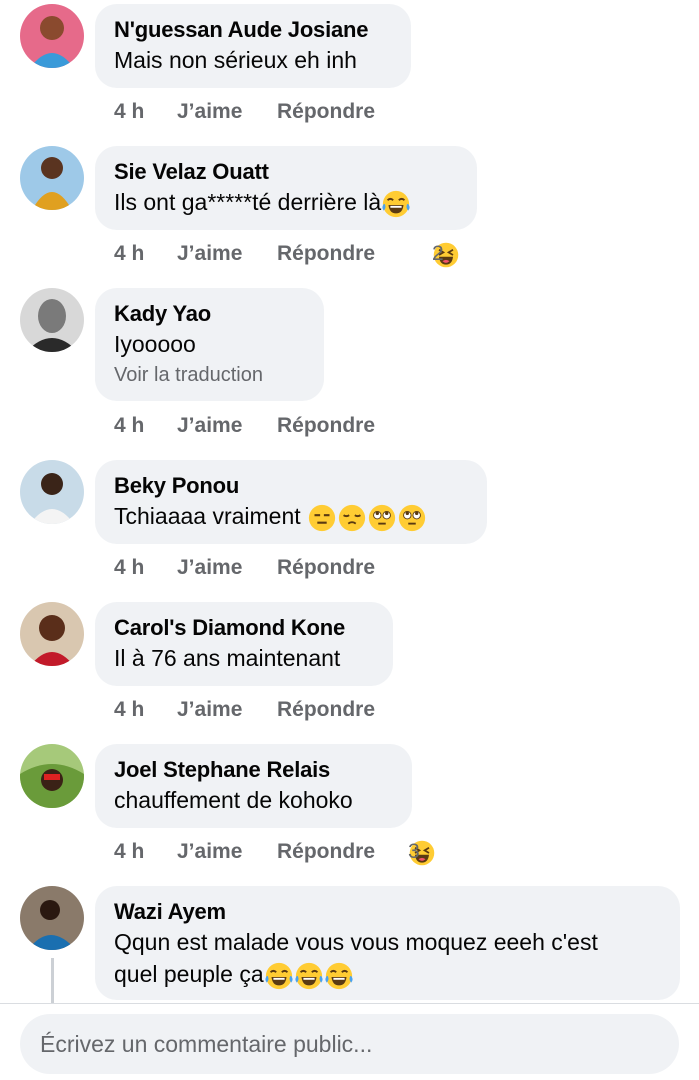 The image size is (699, 1080). What do you see at coordinates (207, 516) in the screenshot?
I see `comment-text: Tchiaaaa vraiment` at bounding box center [207, 516].